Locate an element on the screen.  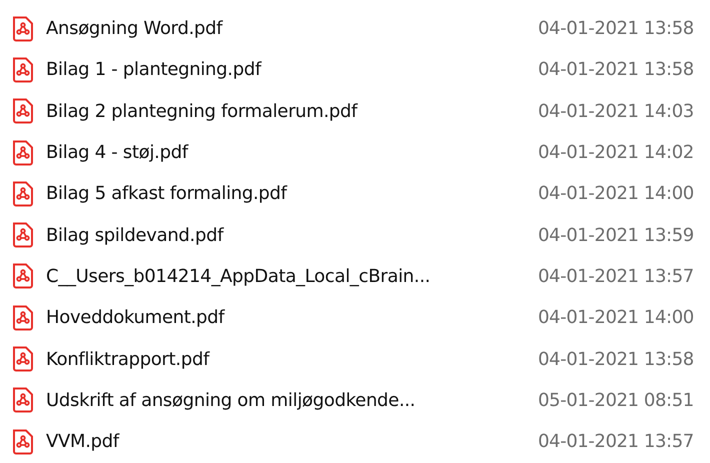
modified-date: 04-01-2021 13:59 is located at coordinates (616, 235).